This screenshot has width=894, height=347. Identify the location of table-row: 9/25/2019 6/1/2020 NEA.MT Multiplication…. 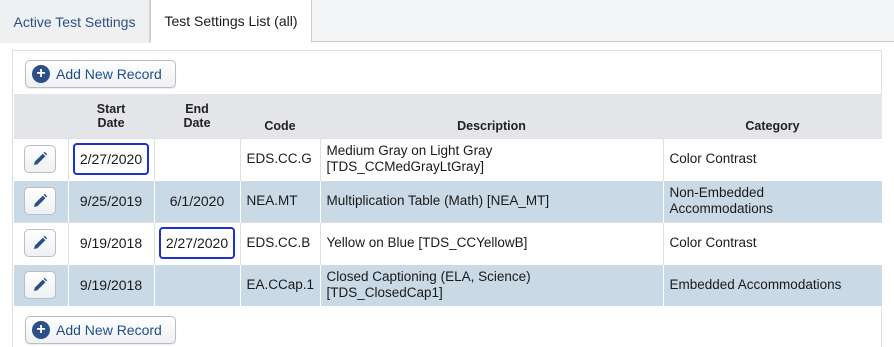
(448, 200).